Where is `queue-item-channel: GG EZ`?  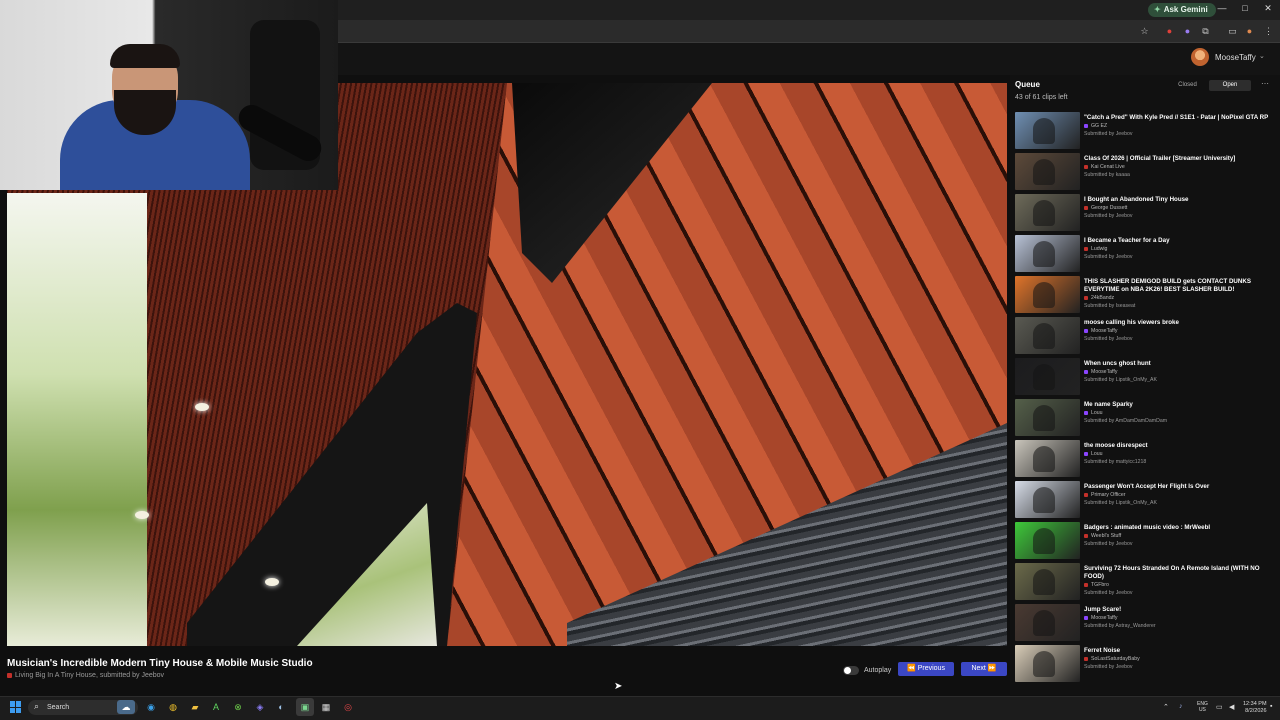 queue-item-channel: GG EZ is located at coordinates (1095, 126).